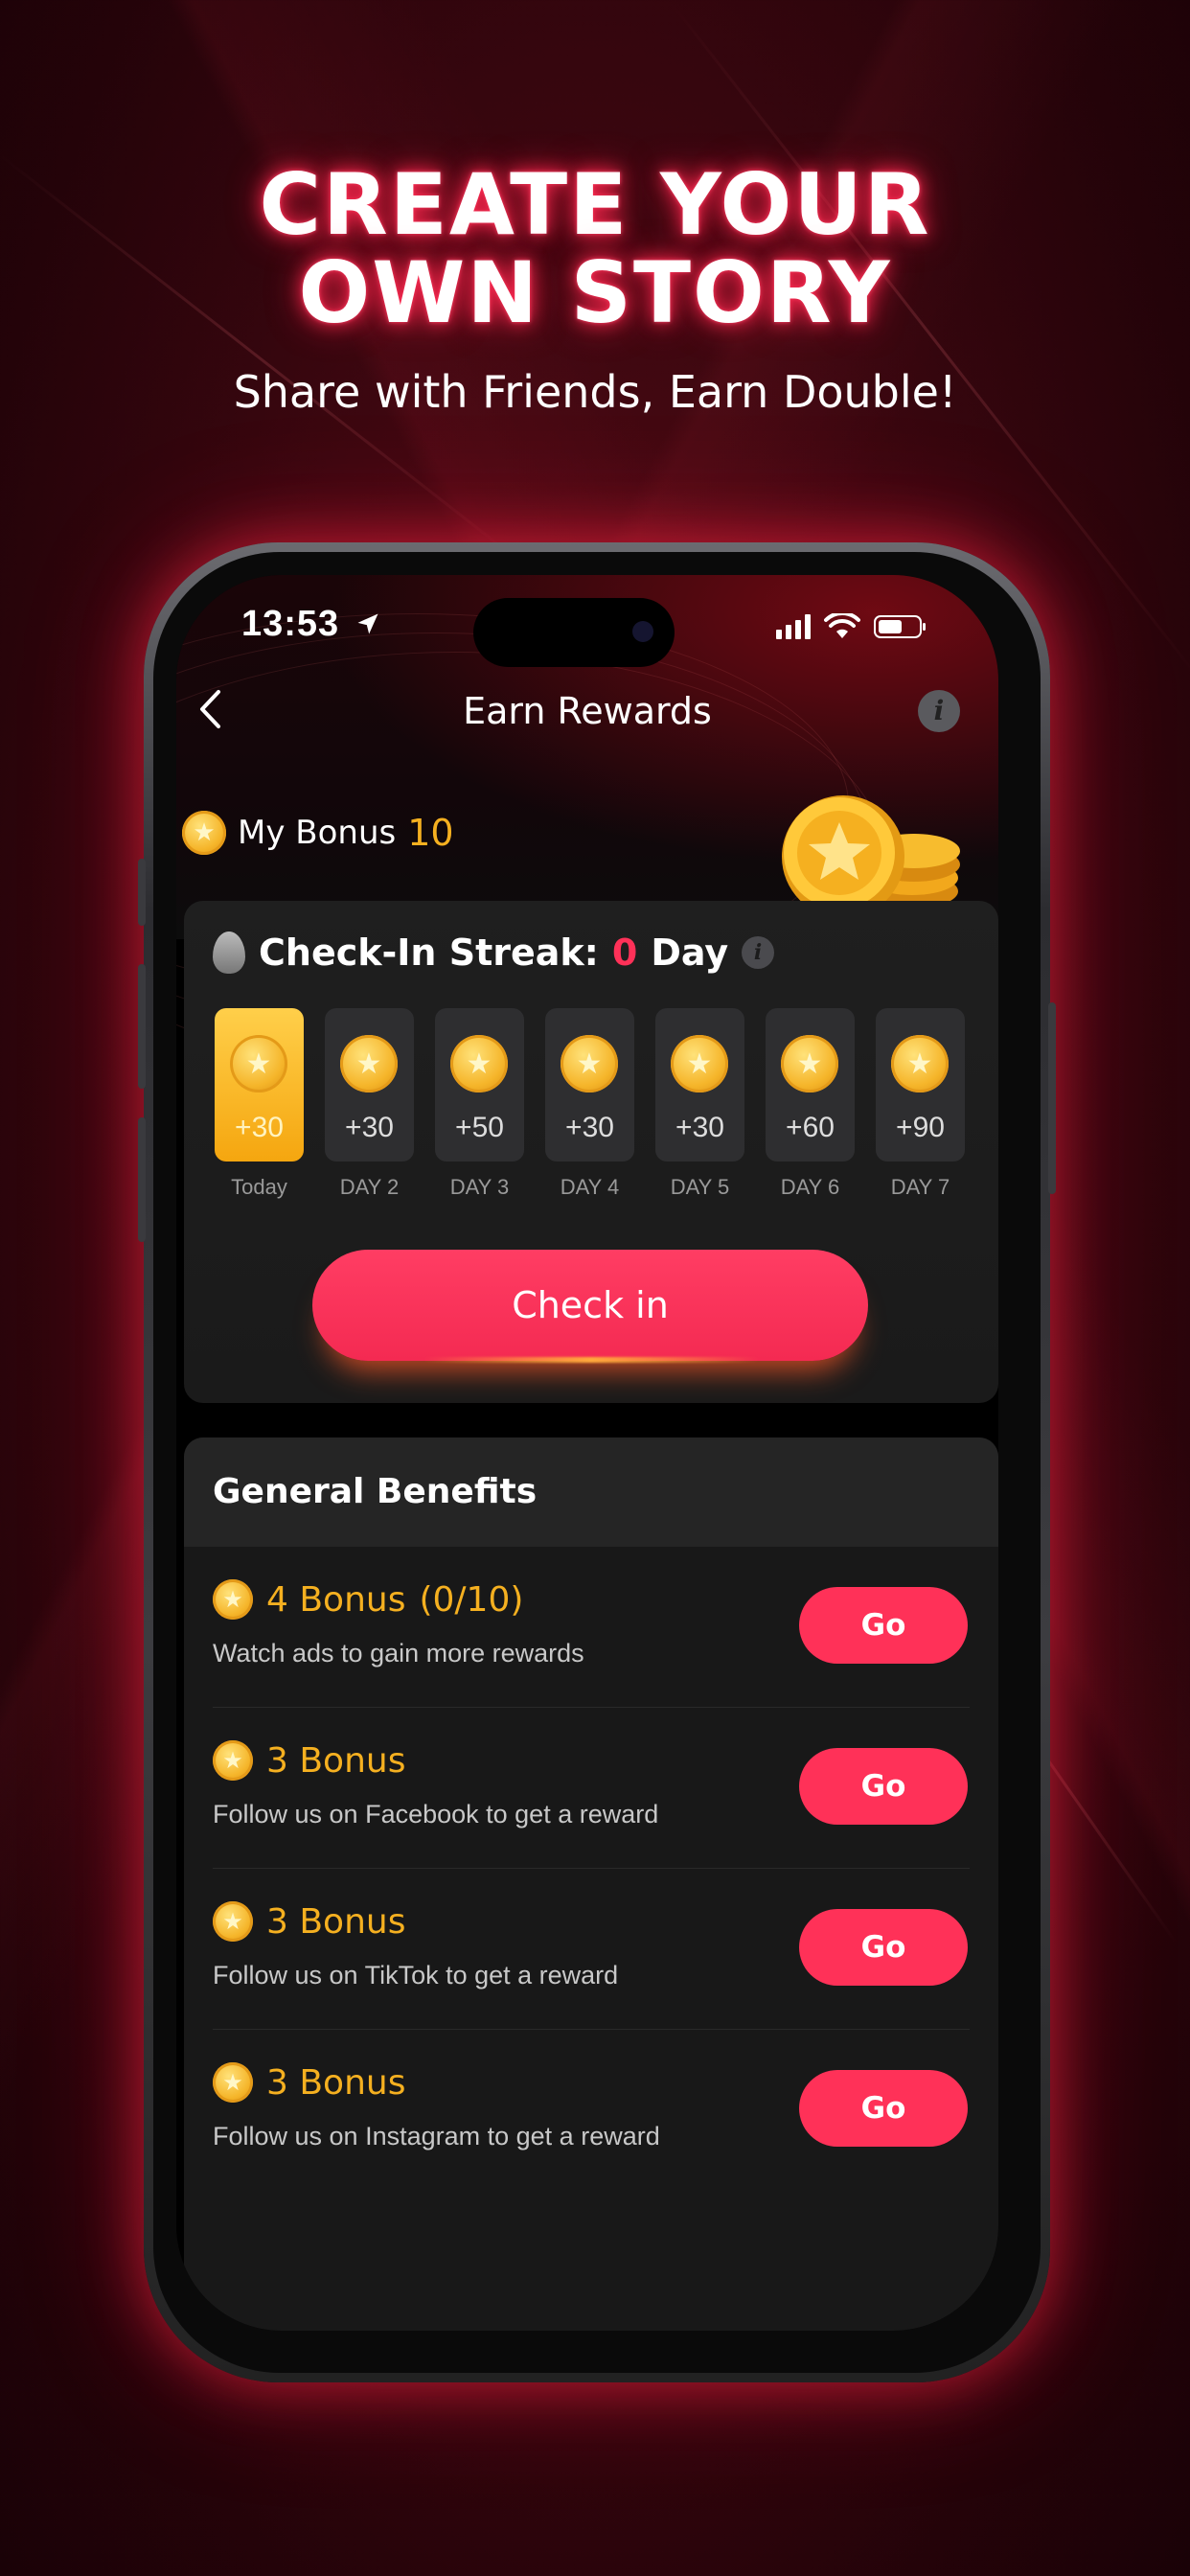 This screenshot has height=2576, width=1190. I want to click on day-label: DAY 3, so click(480, 1187).